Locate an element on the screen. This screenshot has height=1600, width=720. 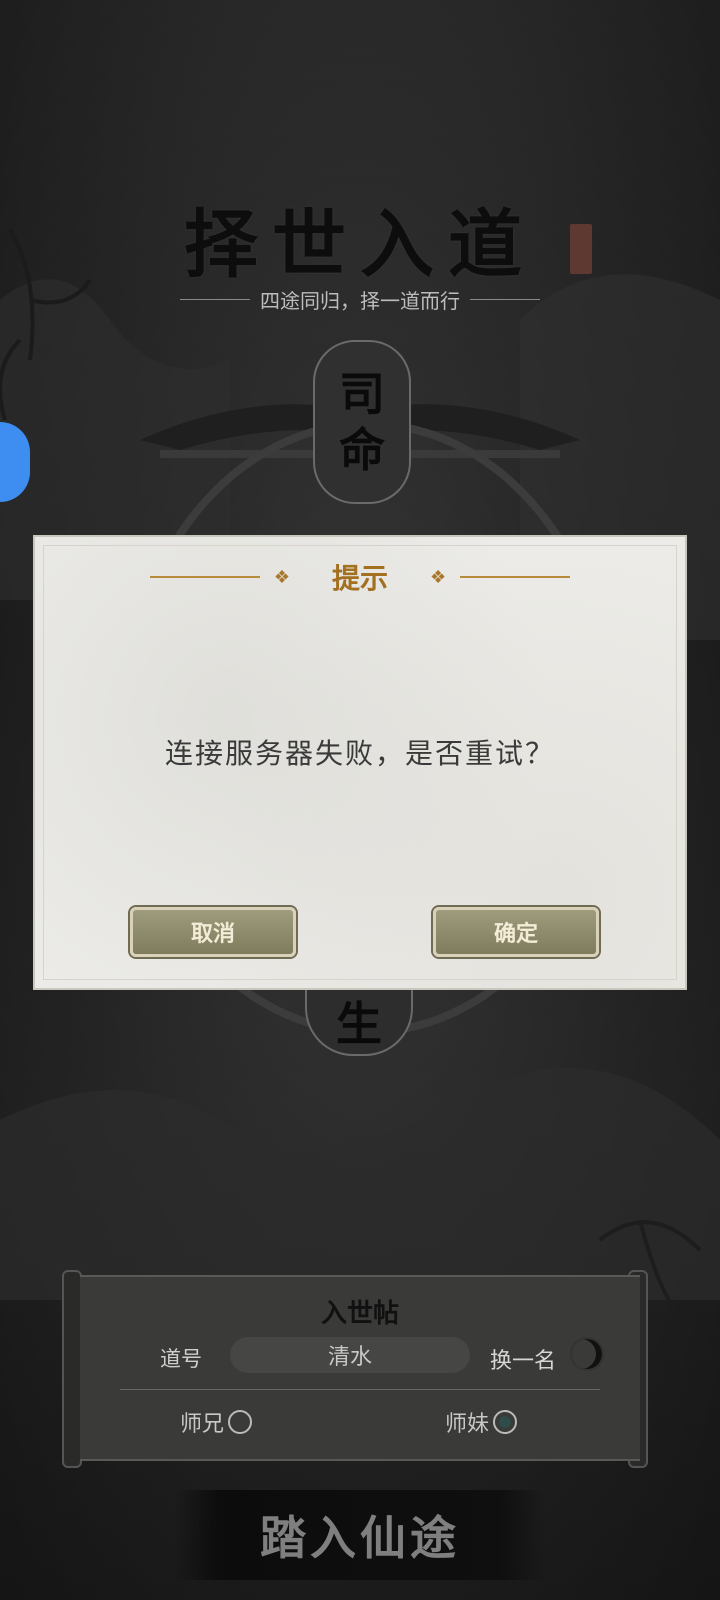
title-line-left is located at coordinates (204, 577).